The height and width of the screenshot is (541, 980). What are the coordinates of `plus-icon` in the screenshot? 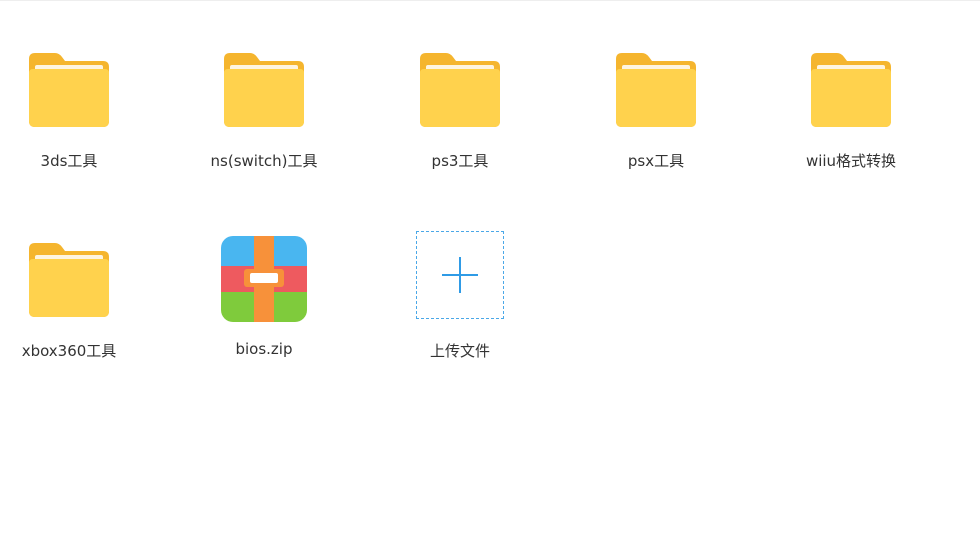 It's located at (460, 275).